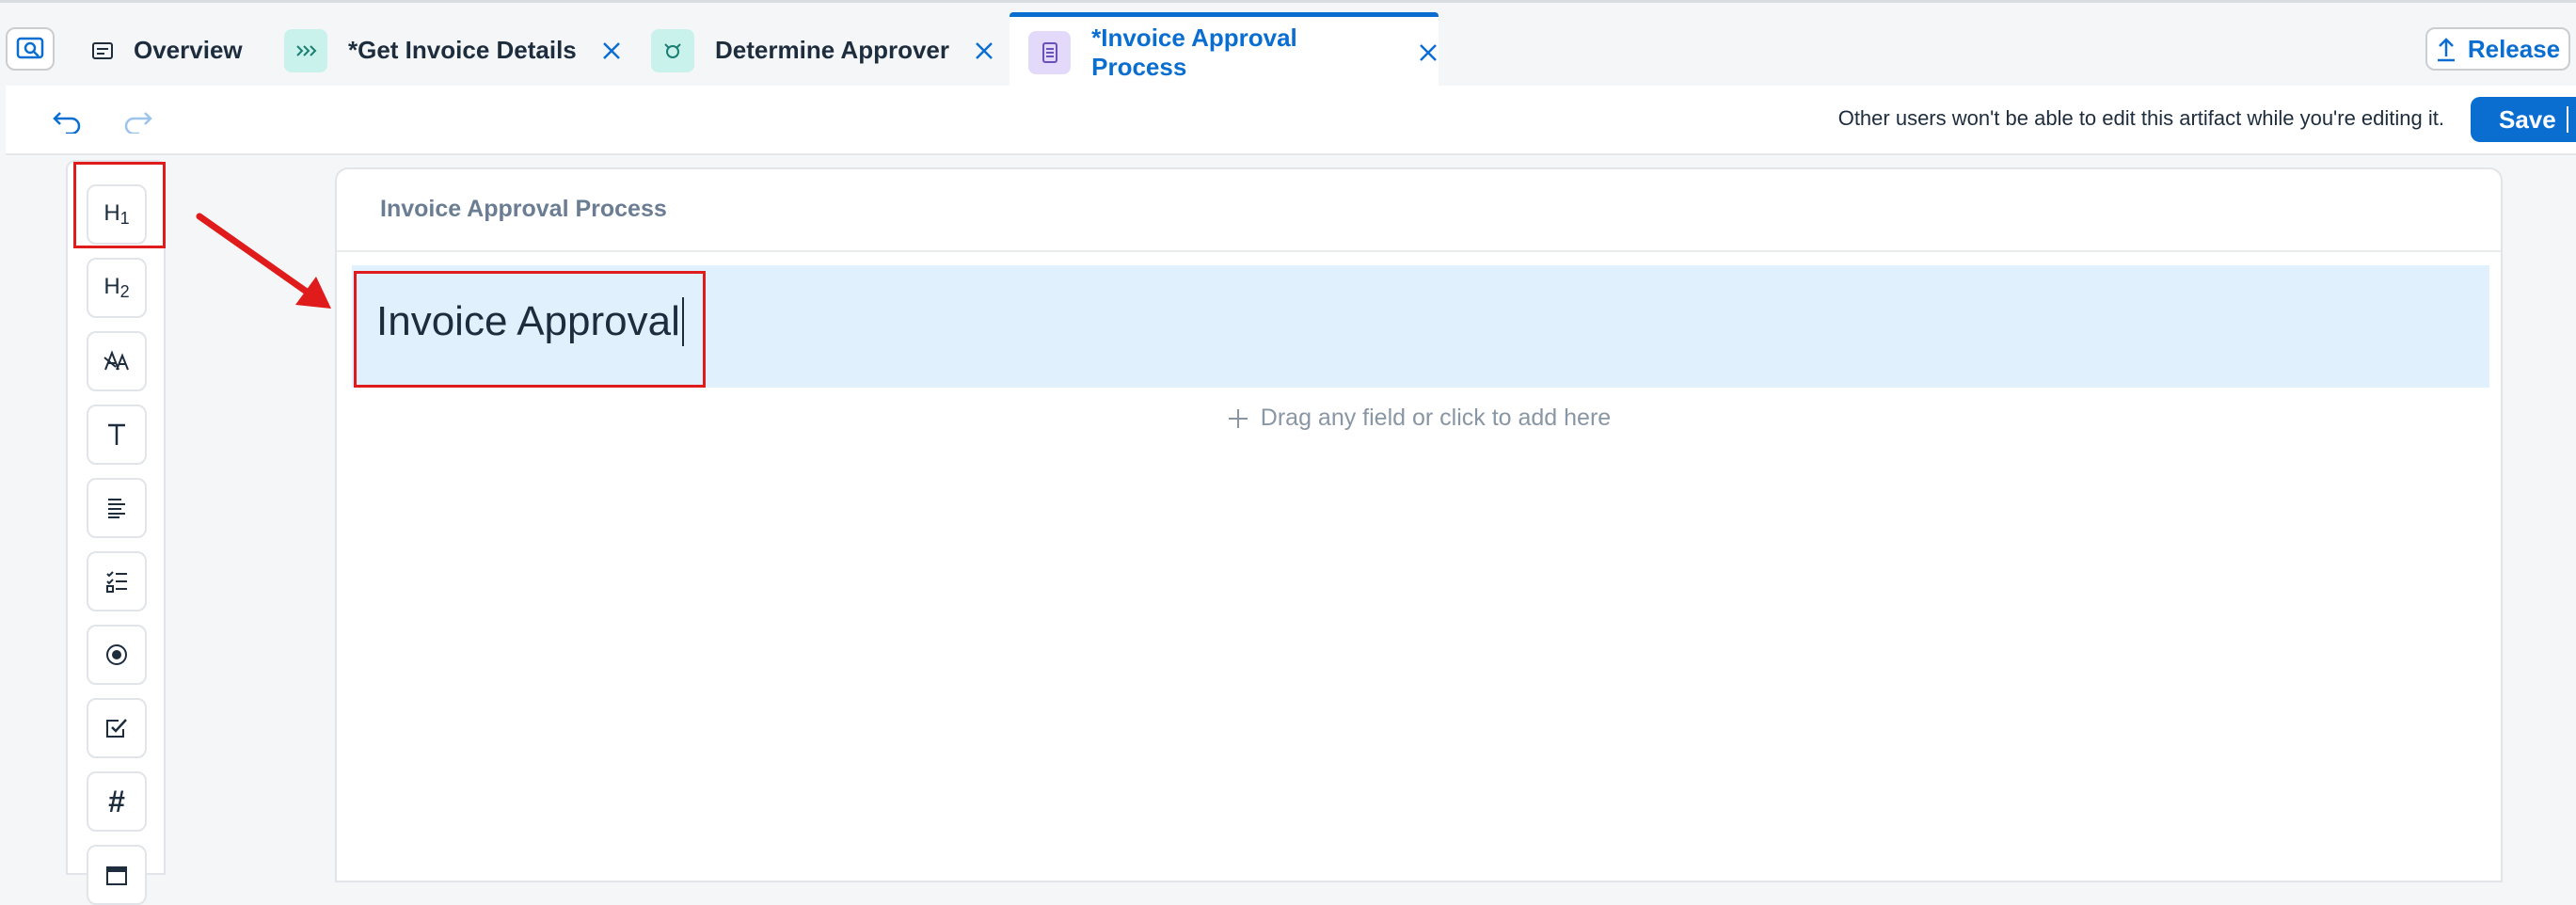 Image resolution: width=2576 pixels, height=905 pixels. I want to click on radio-field, so click(117, 655).